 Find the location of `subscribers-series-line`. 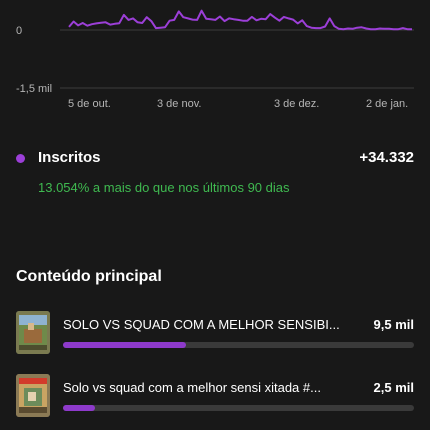

subscribers-series-line is located at coordinates (240, 20).